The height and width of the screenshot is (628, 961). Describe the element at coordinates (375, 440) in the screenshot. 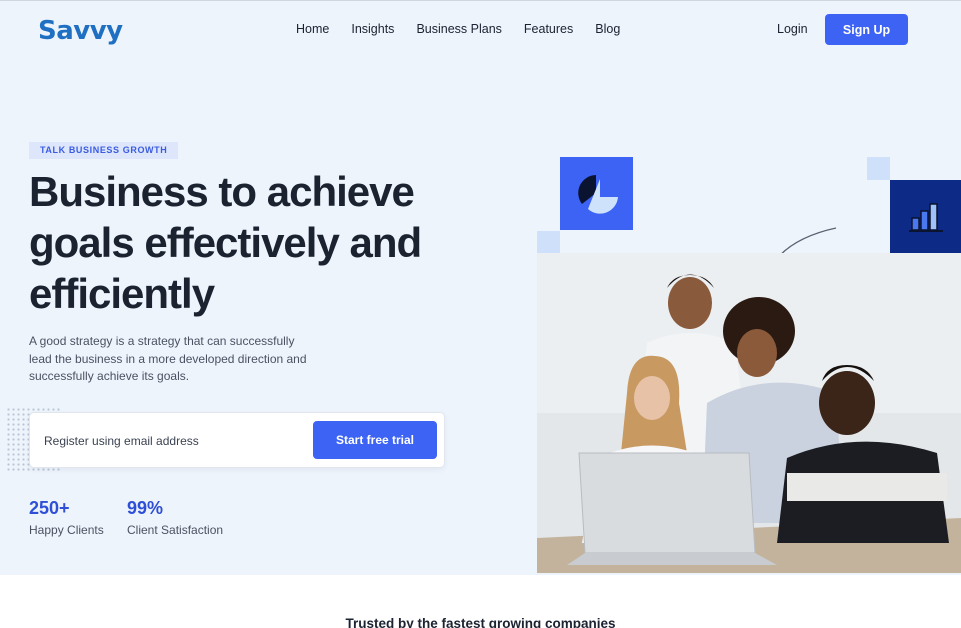

I see `start-trial-button: Start free trial` at that location.